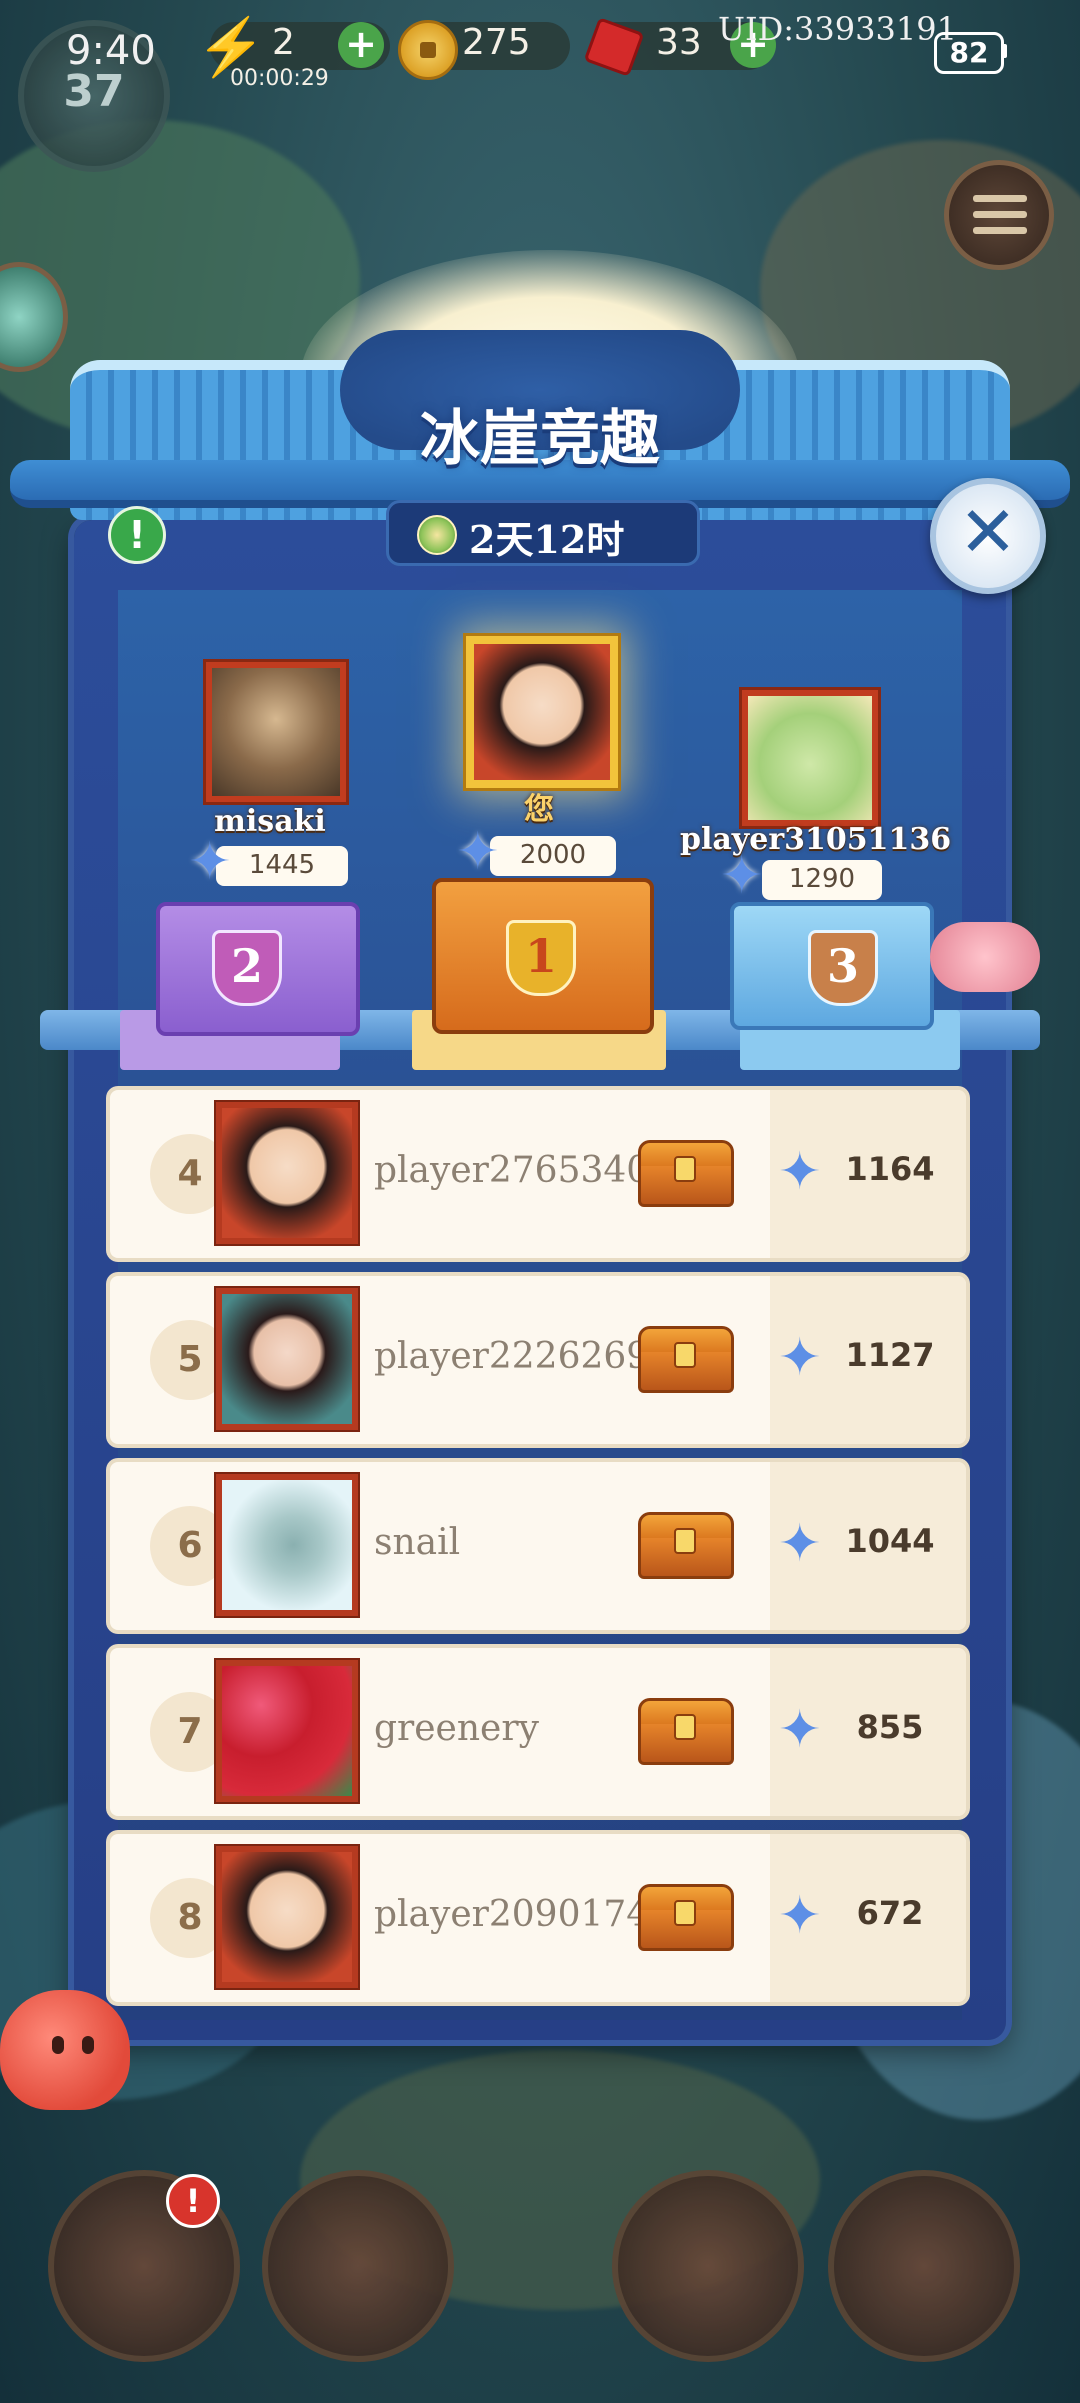 The width and height of the screenshot is (1080, 2403). Describe the element at coordinates (890, 1355) in the screenshot. I see `player-score: 1127` at that location.